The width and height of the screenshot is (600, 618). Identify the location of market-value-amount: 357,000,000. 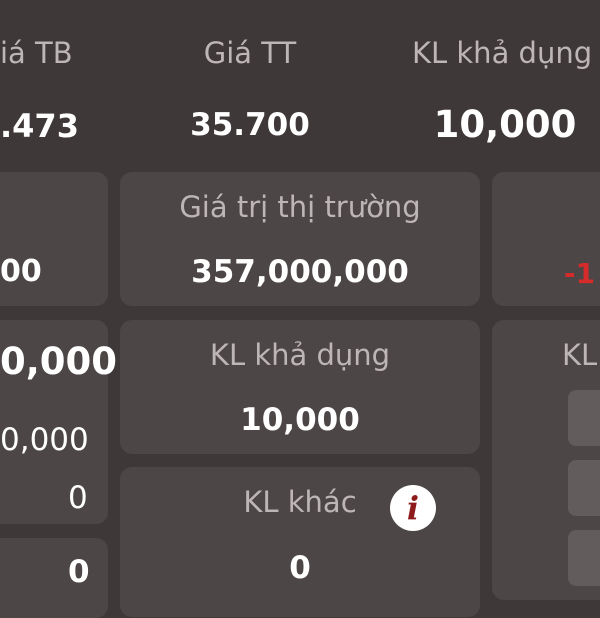
(300, 272).